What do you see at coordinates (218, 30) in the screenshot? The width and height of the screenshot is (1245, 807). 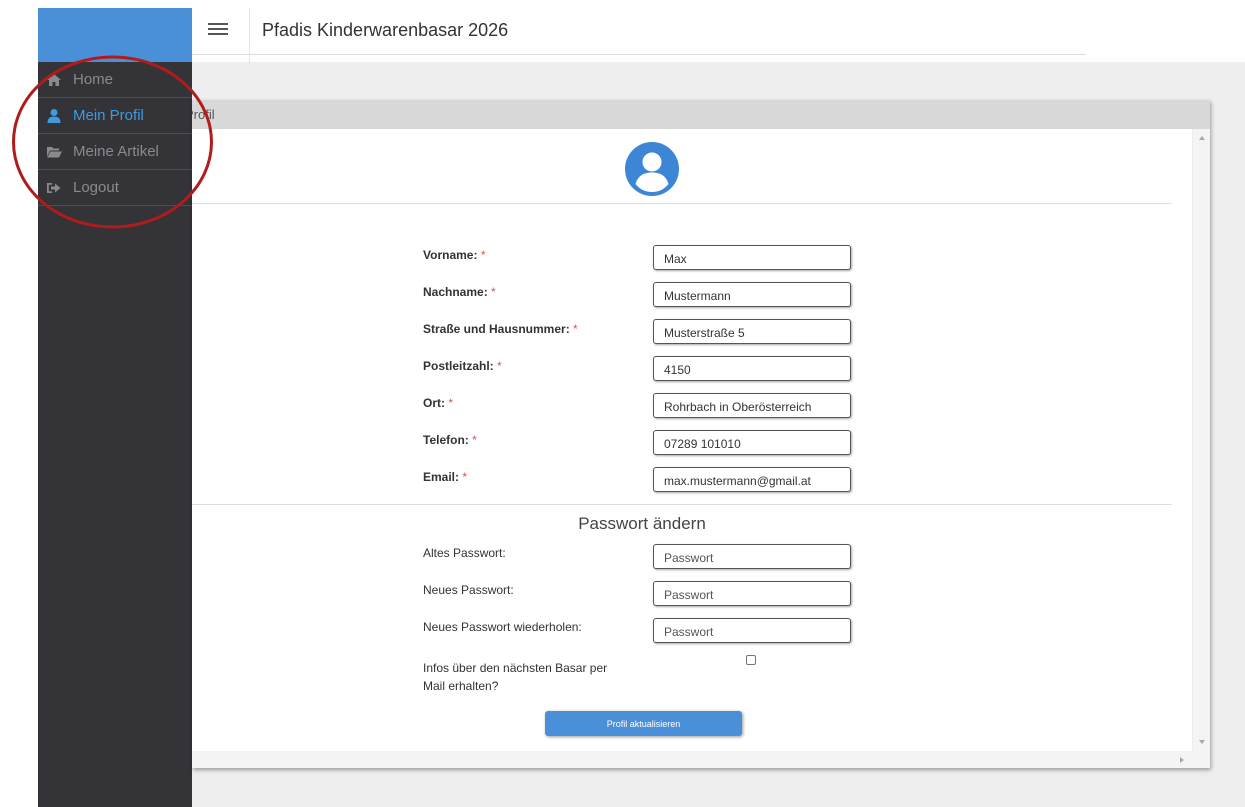 I see `hamburger-menu-icon` at bounding box center [218, 30].